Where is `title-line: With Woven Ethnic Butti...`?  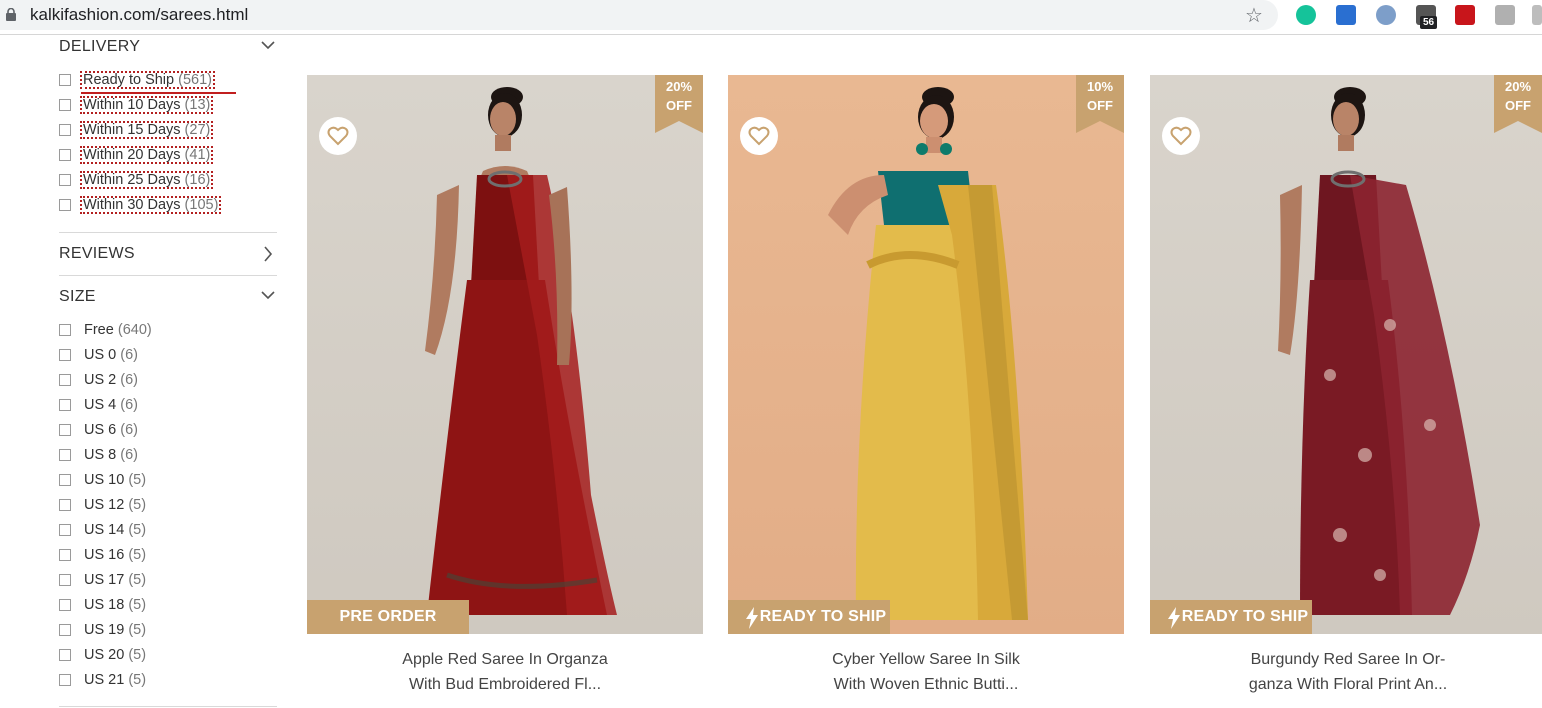
title-line: With Woven Ethnic Butti... is located at coordinates (926, 684).